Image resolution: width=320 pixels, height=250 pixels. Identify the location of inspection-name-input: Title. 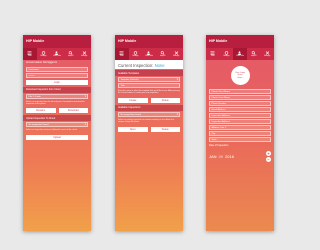
(149, 85).